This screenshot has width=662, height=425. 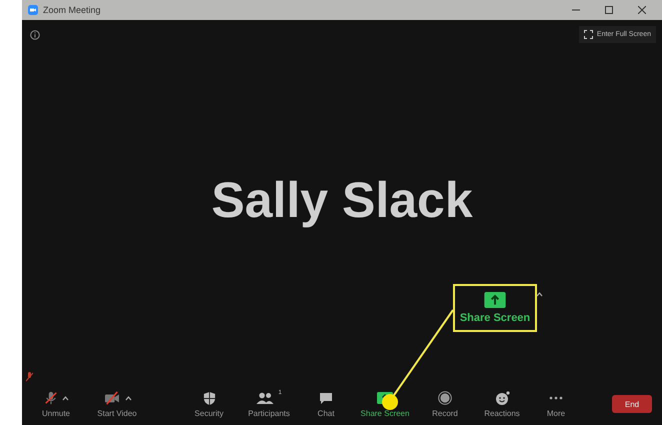 What do you see at coordinates (495, 300) in the screenshot?
I see `share-screen-icon` at bounding box center [495, 300].